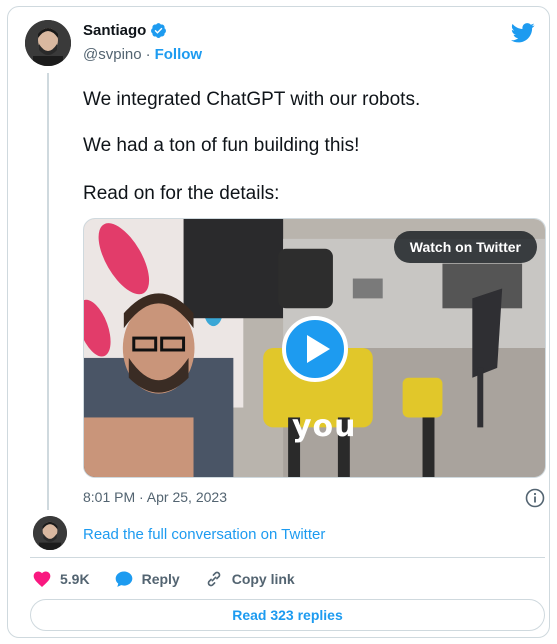  Describe the element at coordinates (48, 291) in the screenshot. I see `thread-line` at that location.